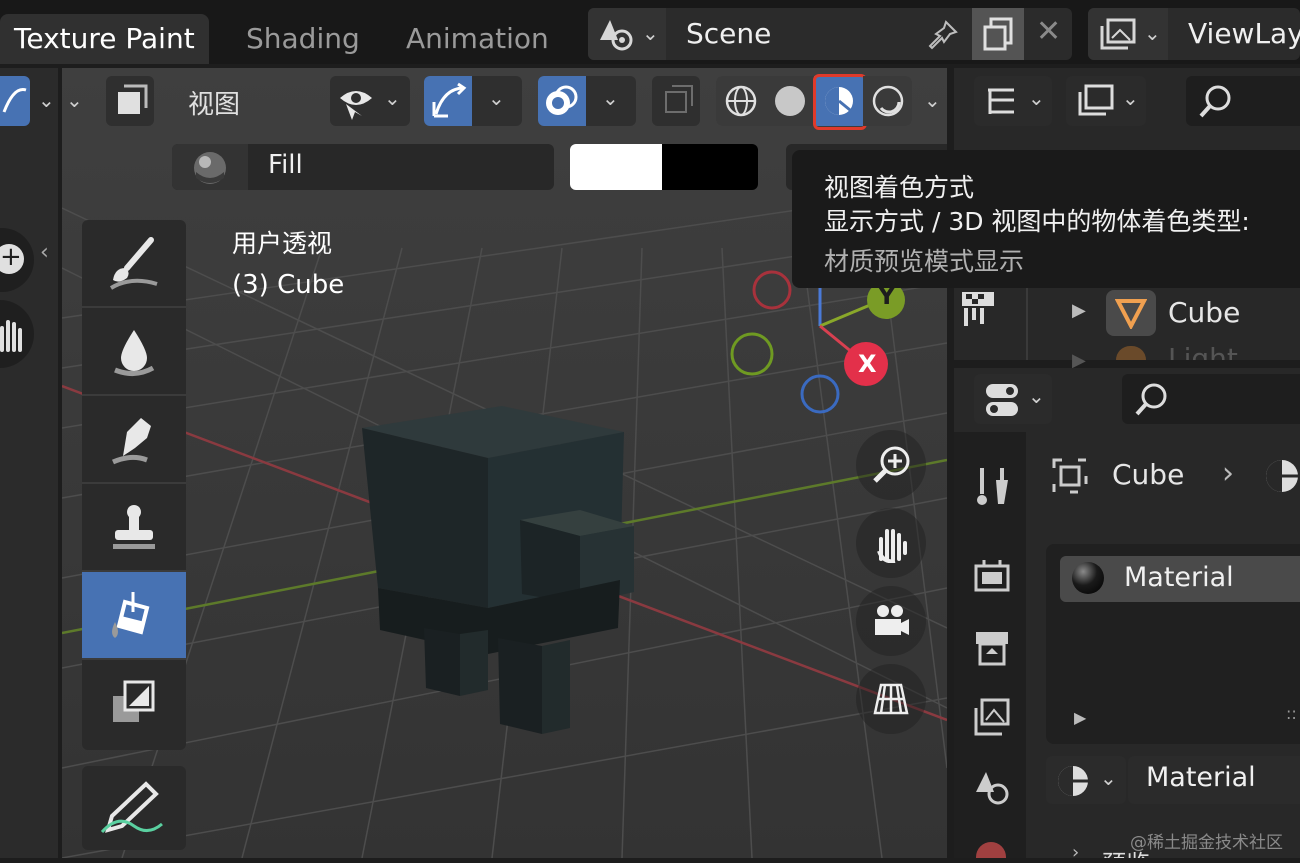 The image size is (1300, 863). What do you see at coordinates (363, 167) in the screenshot?
I see `fill-brush-selector: Fill` at bounding box center [363, 167].